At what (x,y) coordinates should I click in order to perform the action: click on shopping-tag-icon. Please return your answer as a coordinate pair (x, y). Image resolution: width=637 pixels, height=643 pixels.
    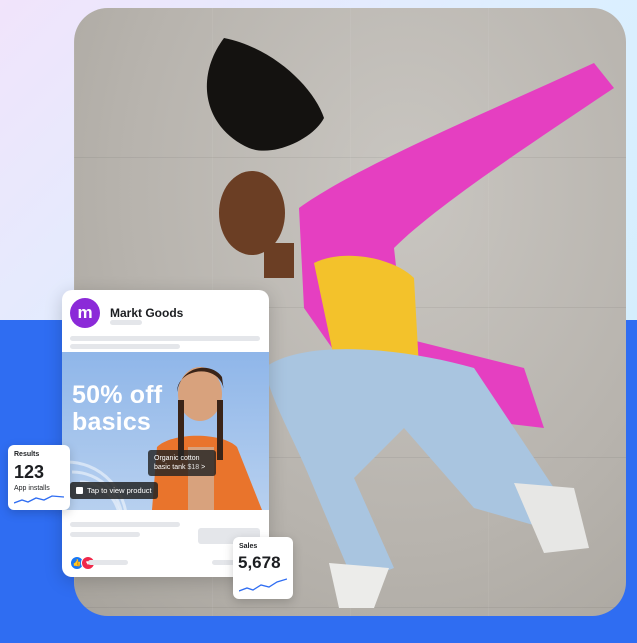
    Looking at the image, I should click on (79, 490).